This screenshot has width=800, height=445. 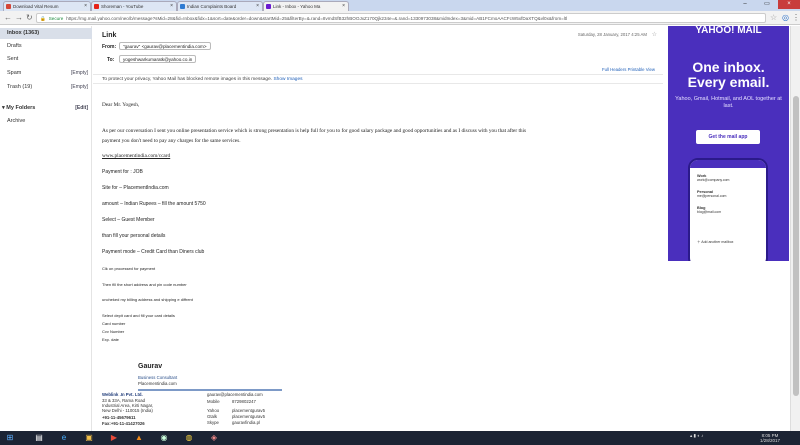 I want to click on tab-0: Download Vital Resum ×, so click(x=47, y=6).